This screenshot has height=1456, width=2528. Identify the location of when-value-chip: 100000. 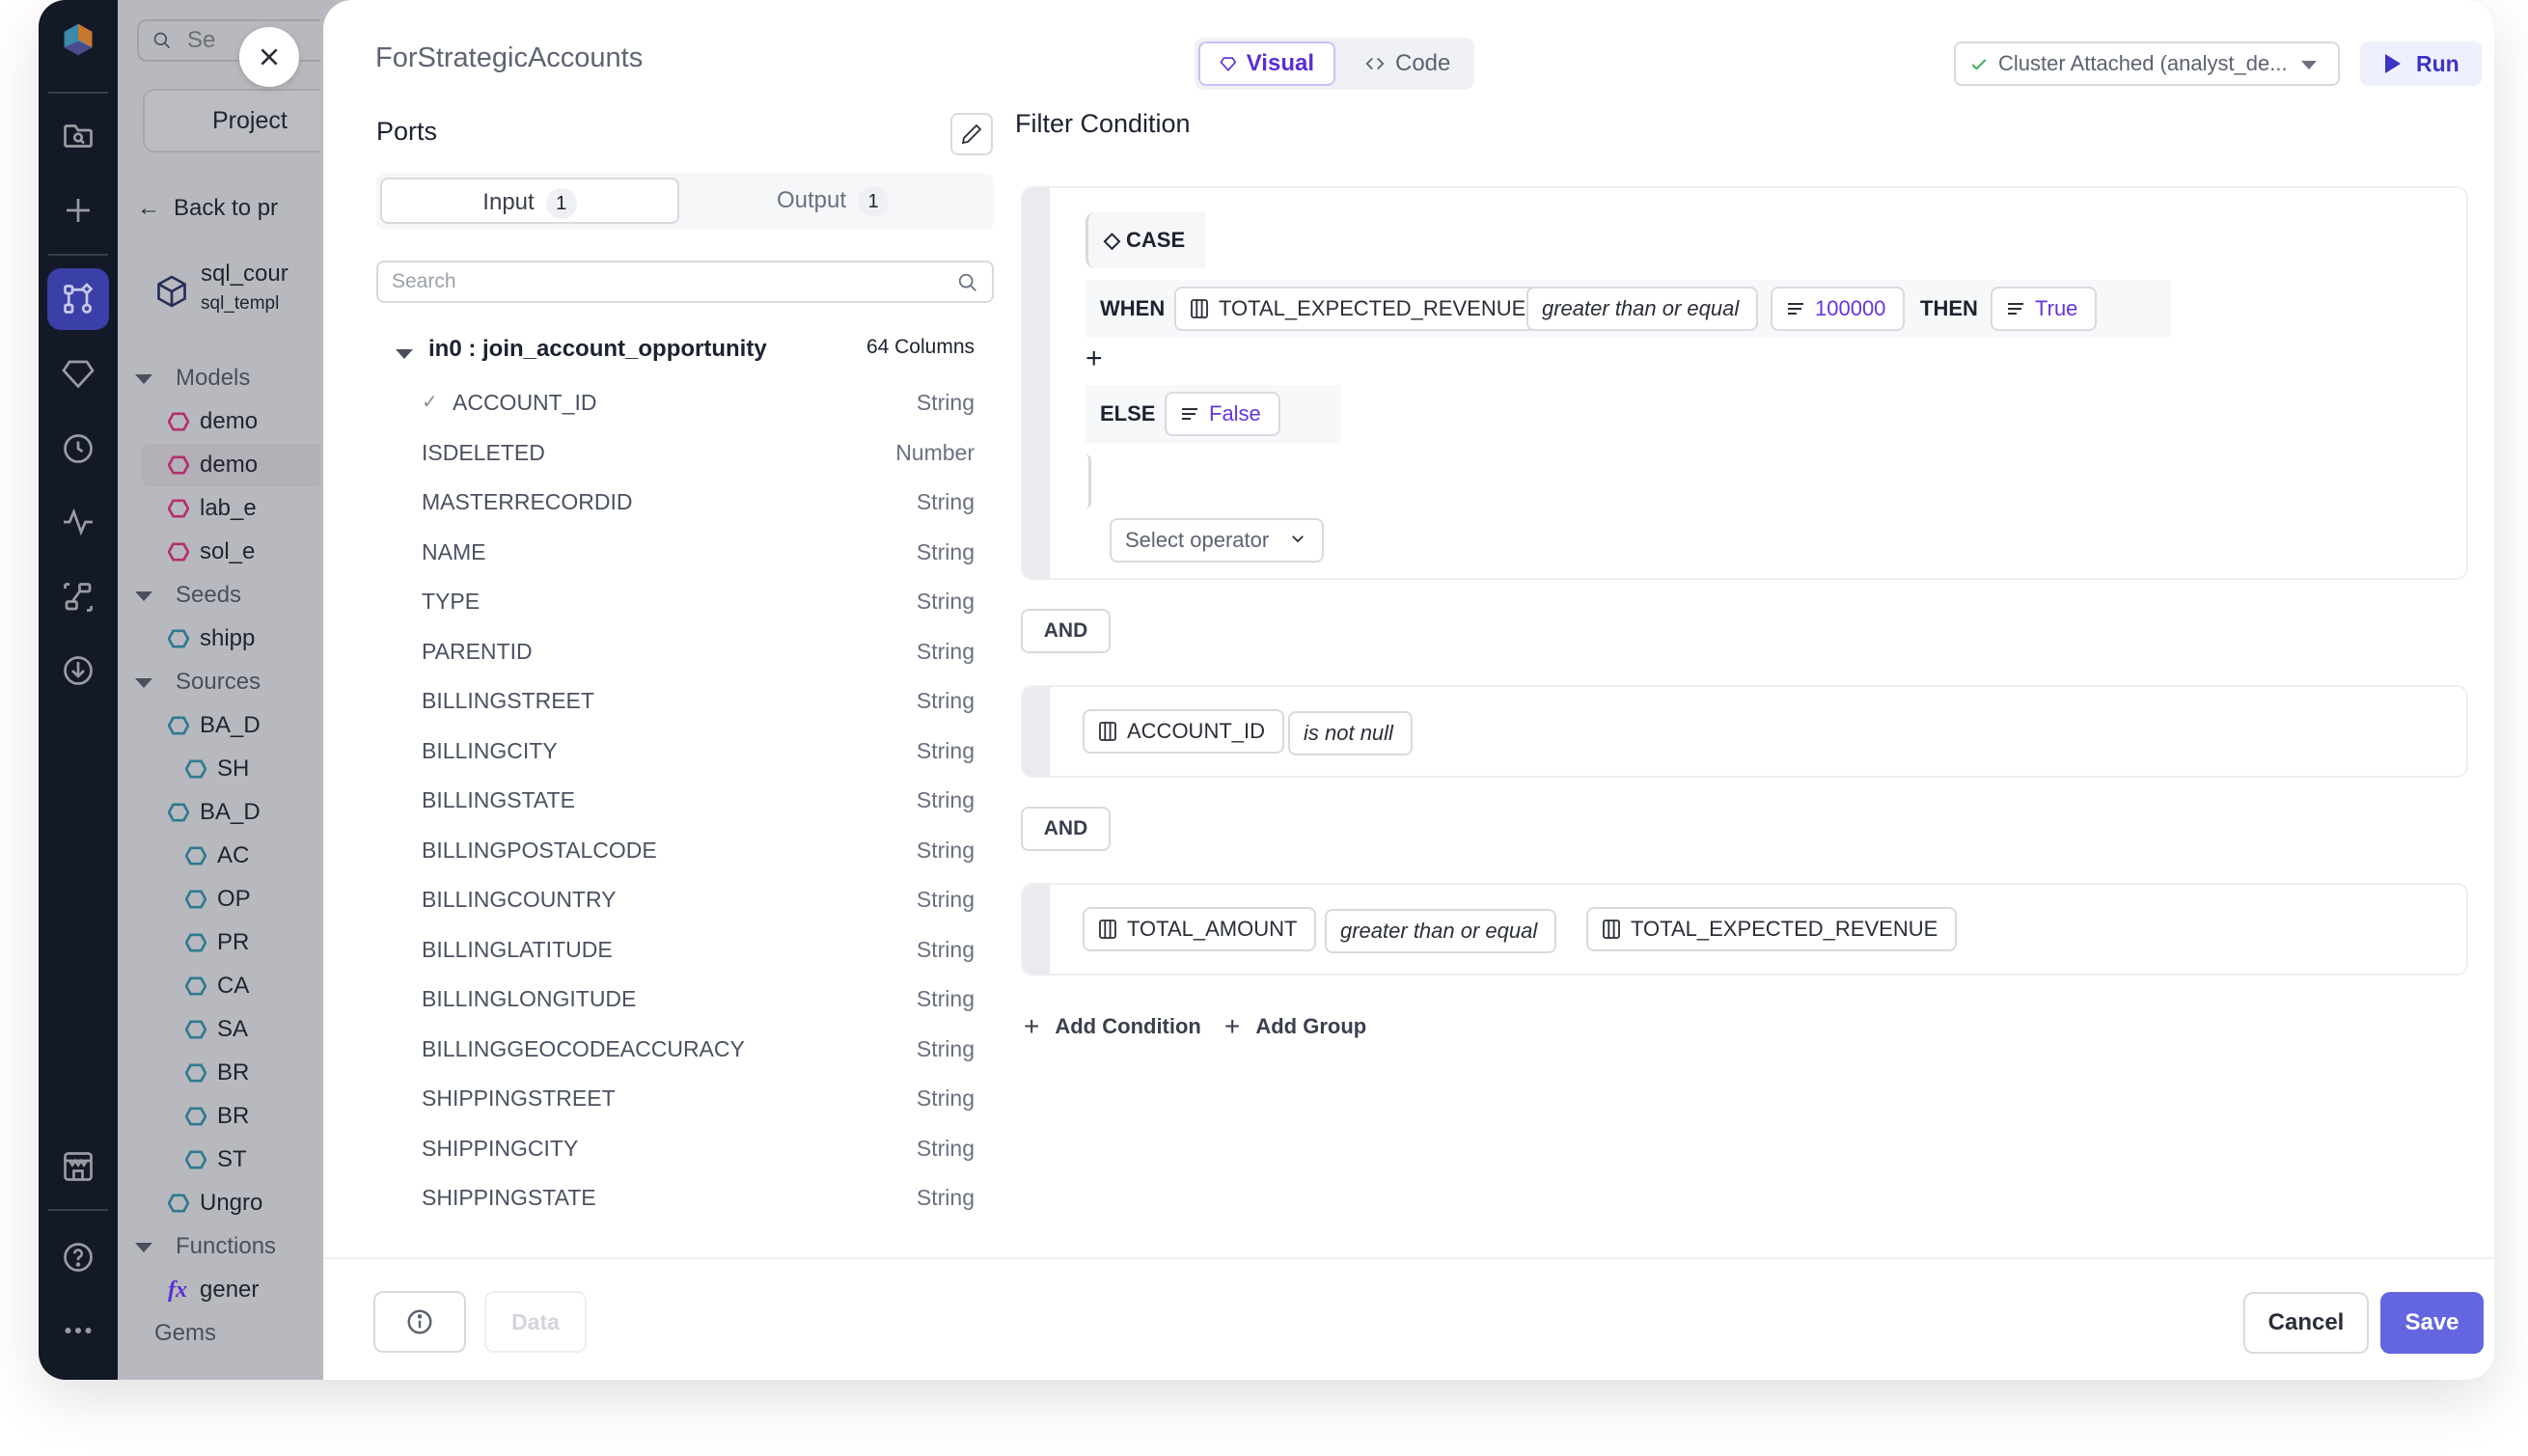
(1838, 309).